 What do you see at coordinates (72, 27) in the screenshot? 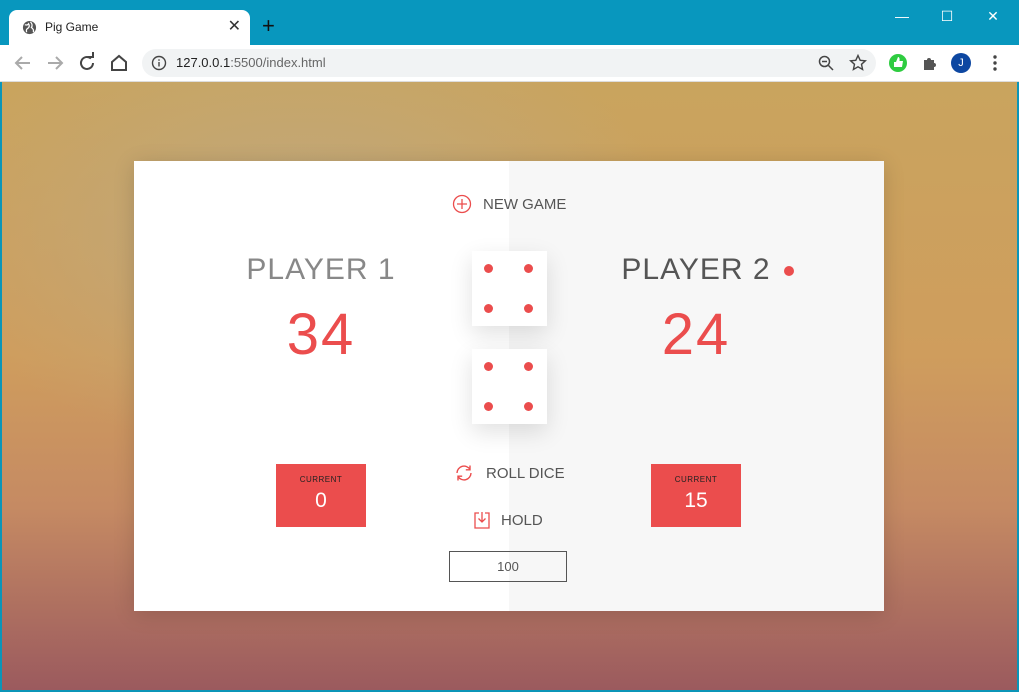
I see `tab-title: Pig Game` at bounding box center [72, 27].